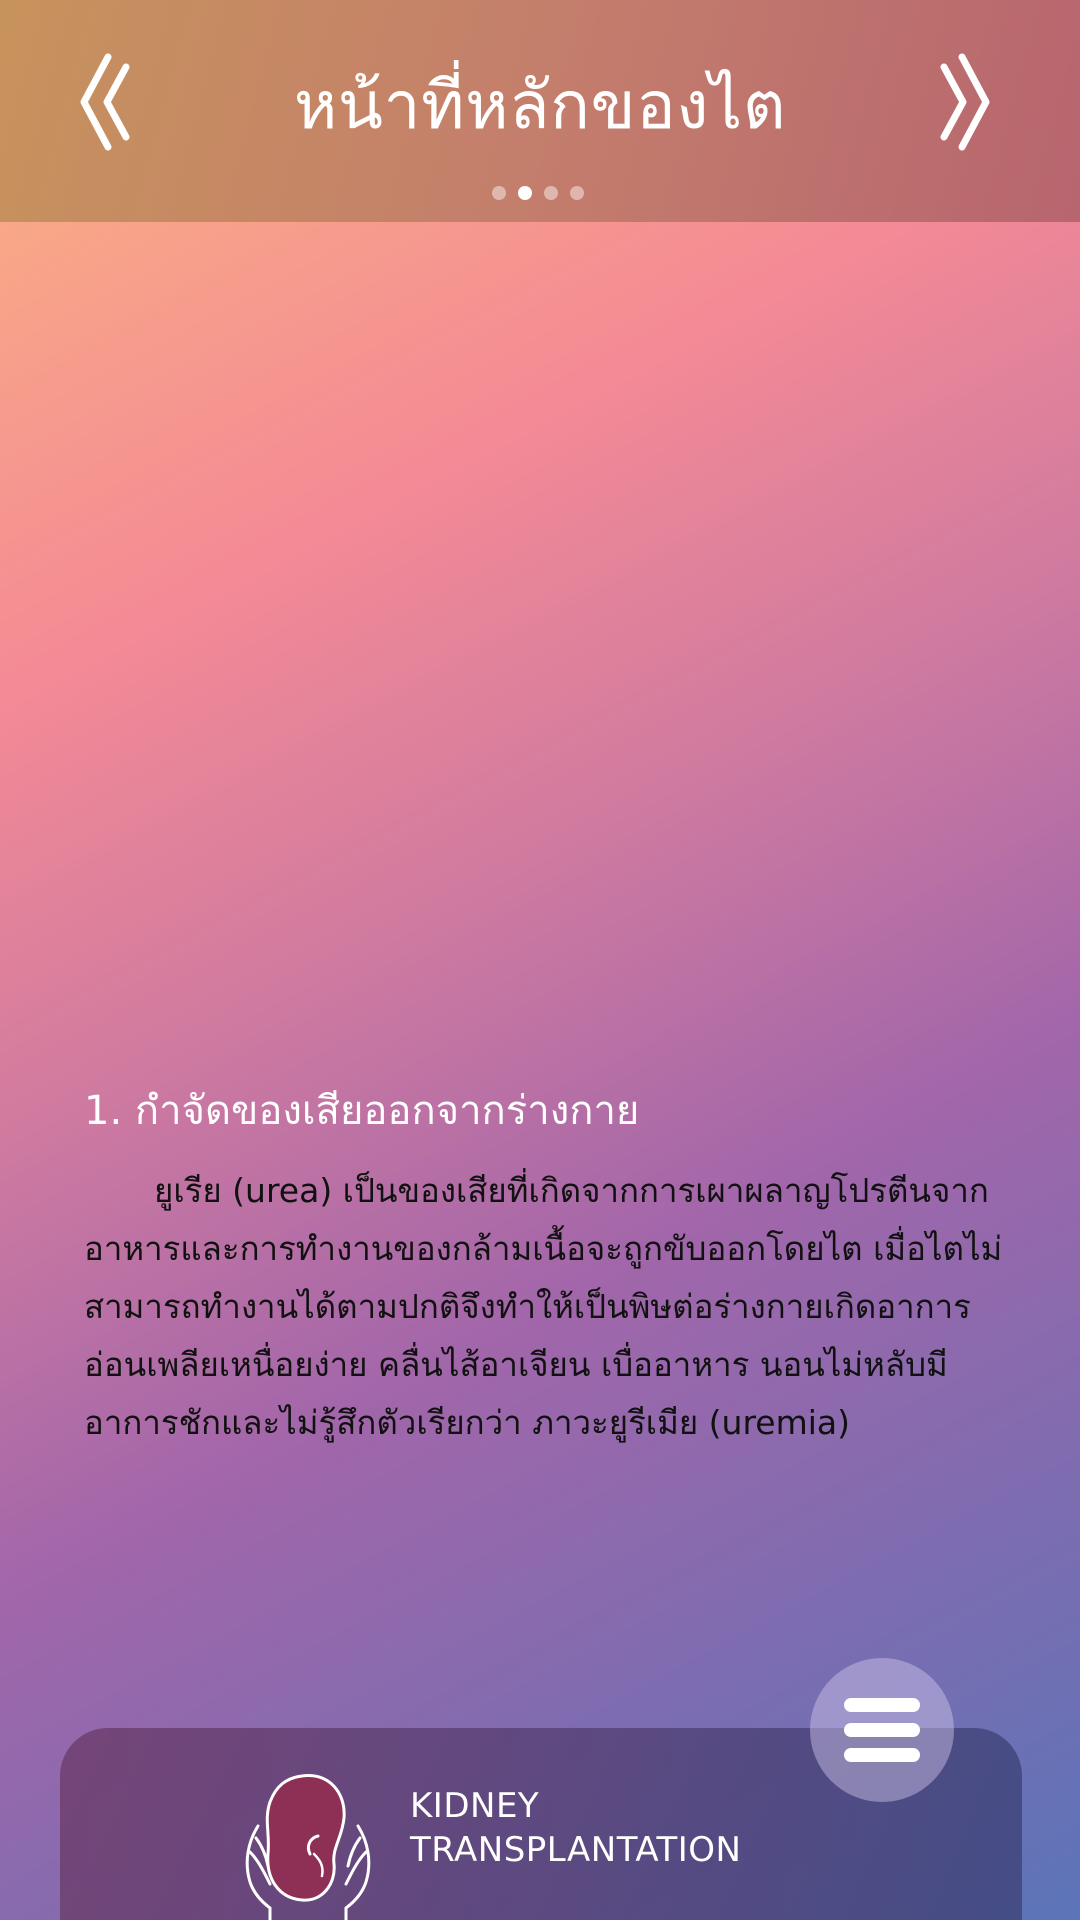  What do you see at coordinates (475, 1806) in the screenshot?
I see `brand-line-1: KIDNEY` at bounding box center [475, 1806].